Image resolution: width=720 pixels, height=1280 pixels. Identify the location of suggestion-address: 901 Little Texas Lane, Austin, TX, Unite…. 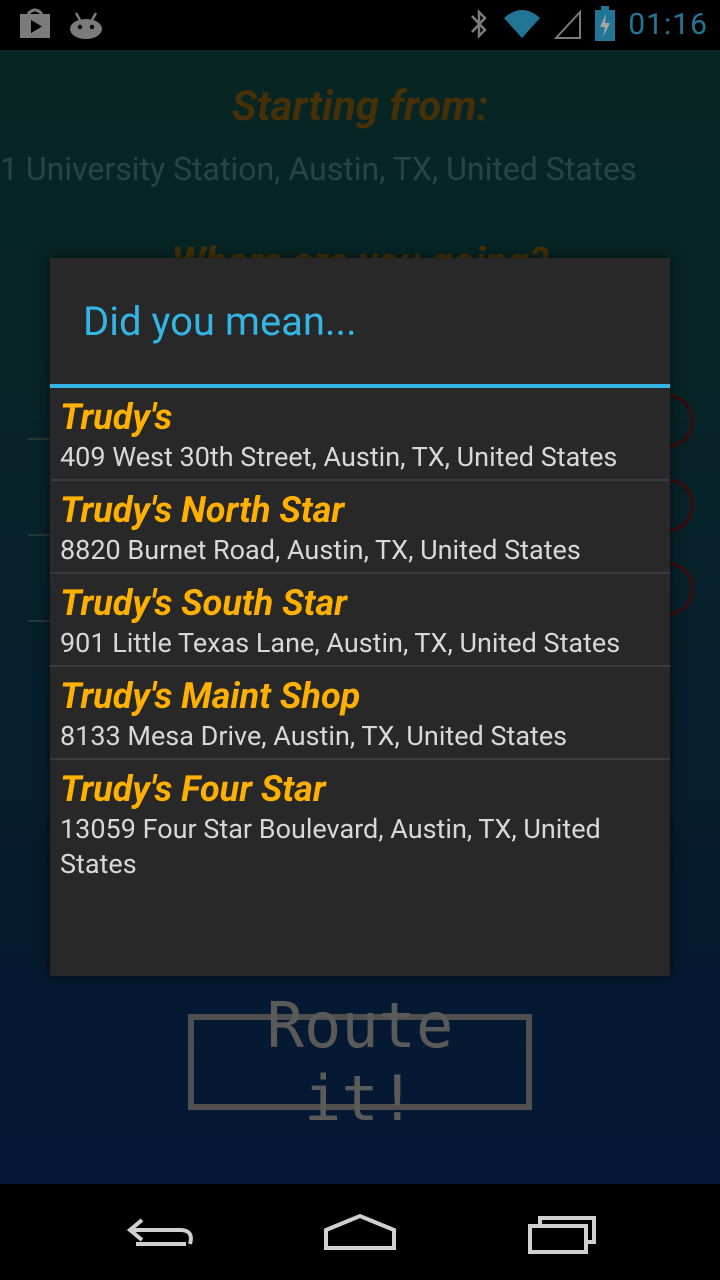
(340, 643).